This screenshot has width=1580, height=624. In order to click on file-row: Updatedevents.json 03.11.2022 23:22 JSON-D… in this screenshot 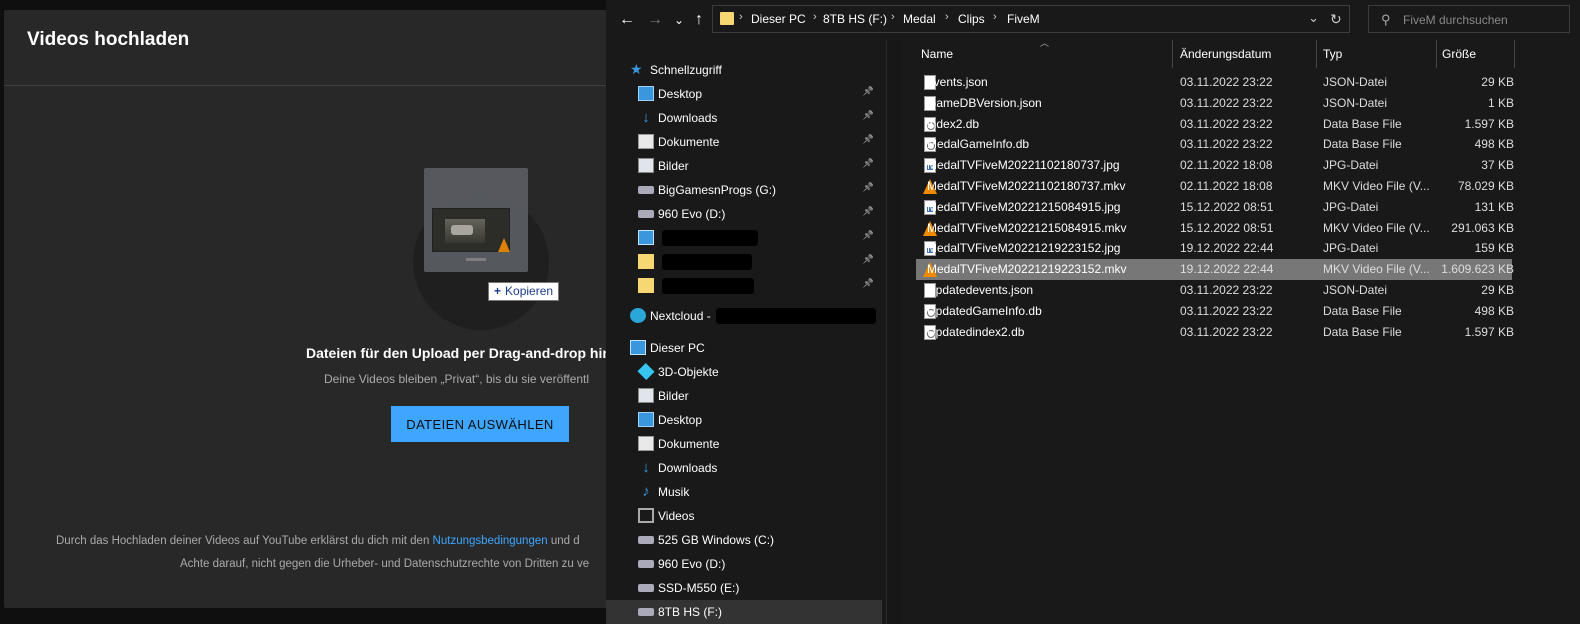, I will do `click(1215, 290)`.